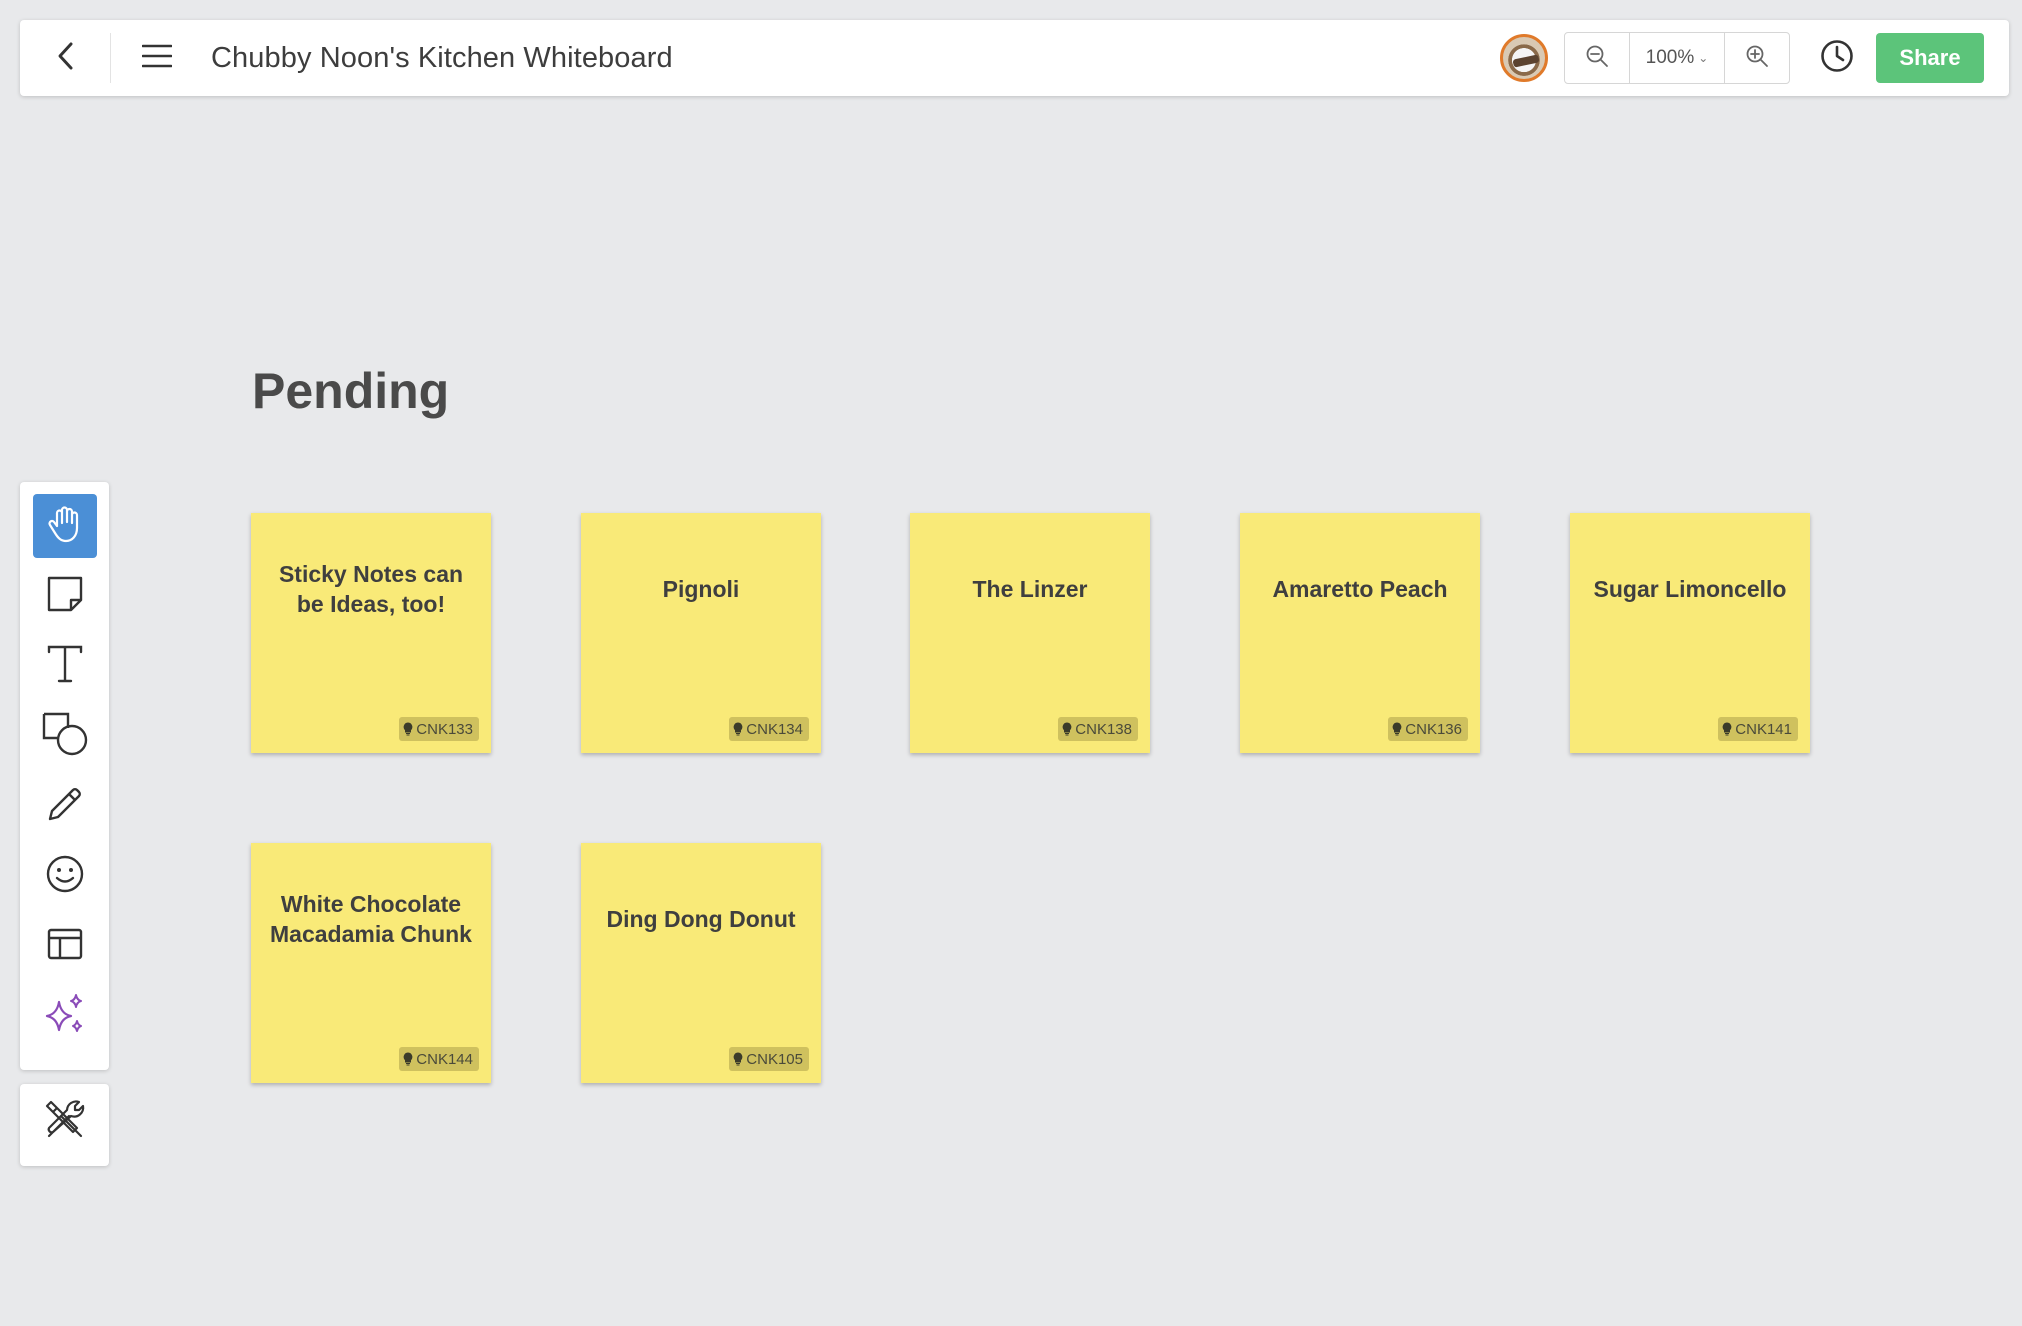  I want to click on note-id-badge: CNK133, so click(439, 729).